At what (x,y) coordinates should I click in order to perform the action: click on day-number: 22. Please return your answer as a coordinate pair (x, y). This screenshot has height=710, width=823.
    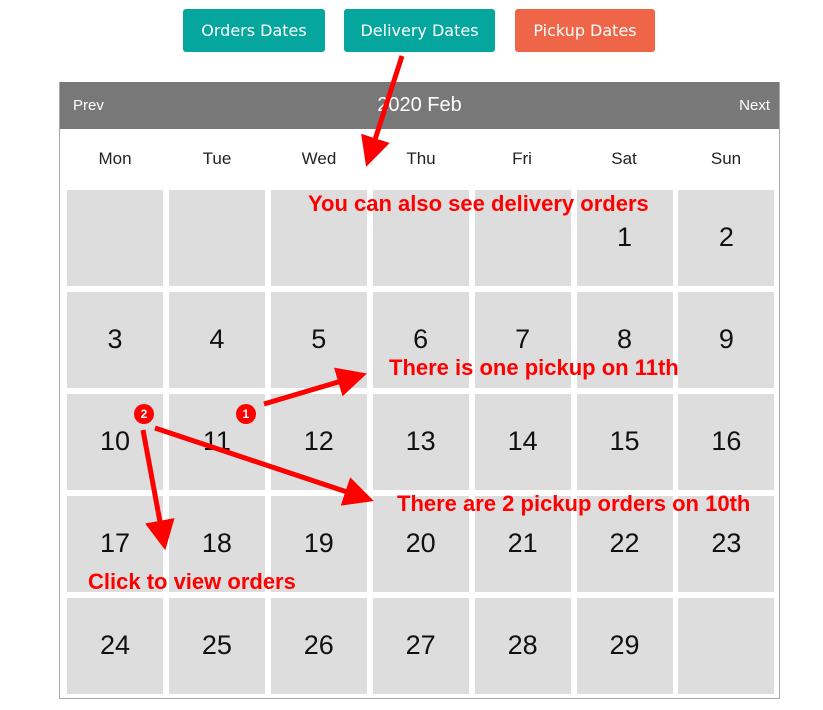
    Looking at the image, I should click on (624, 542).